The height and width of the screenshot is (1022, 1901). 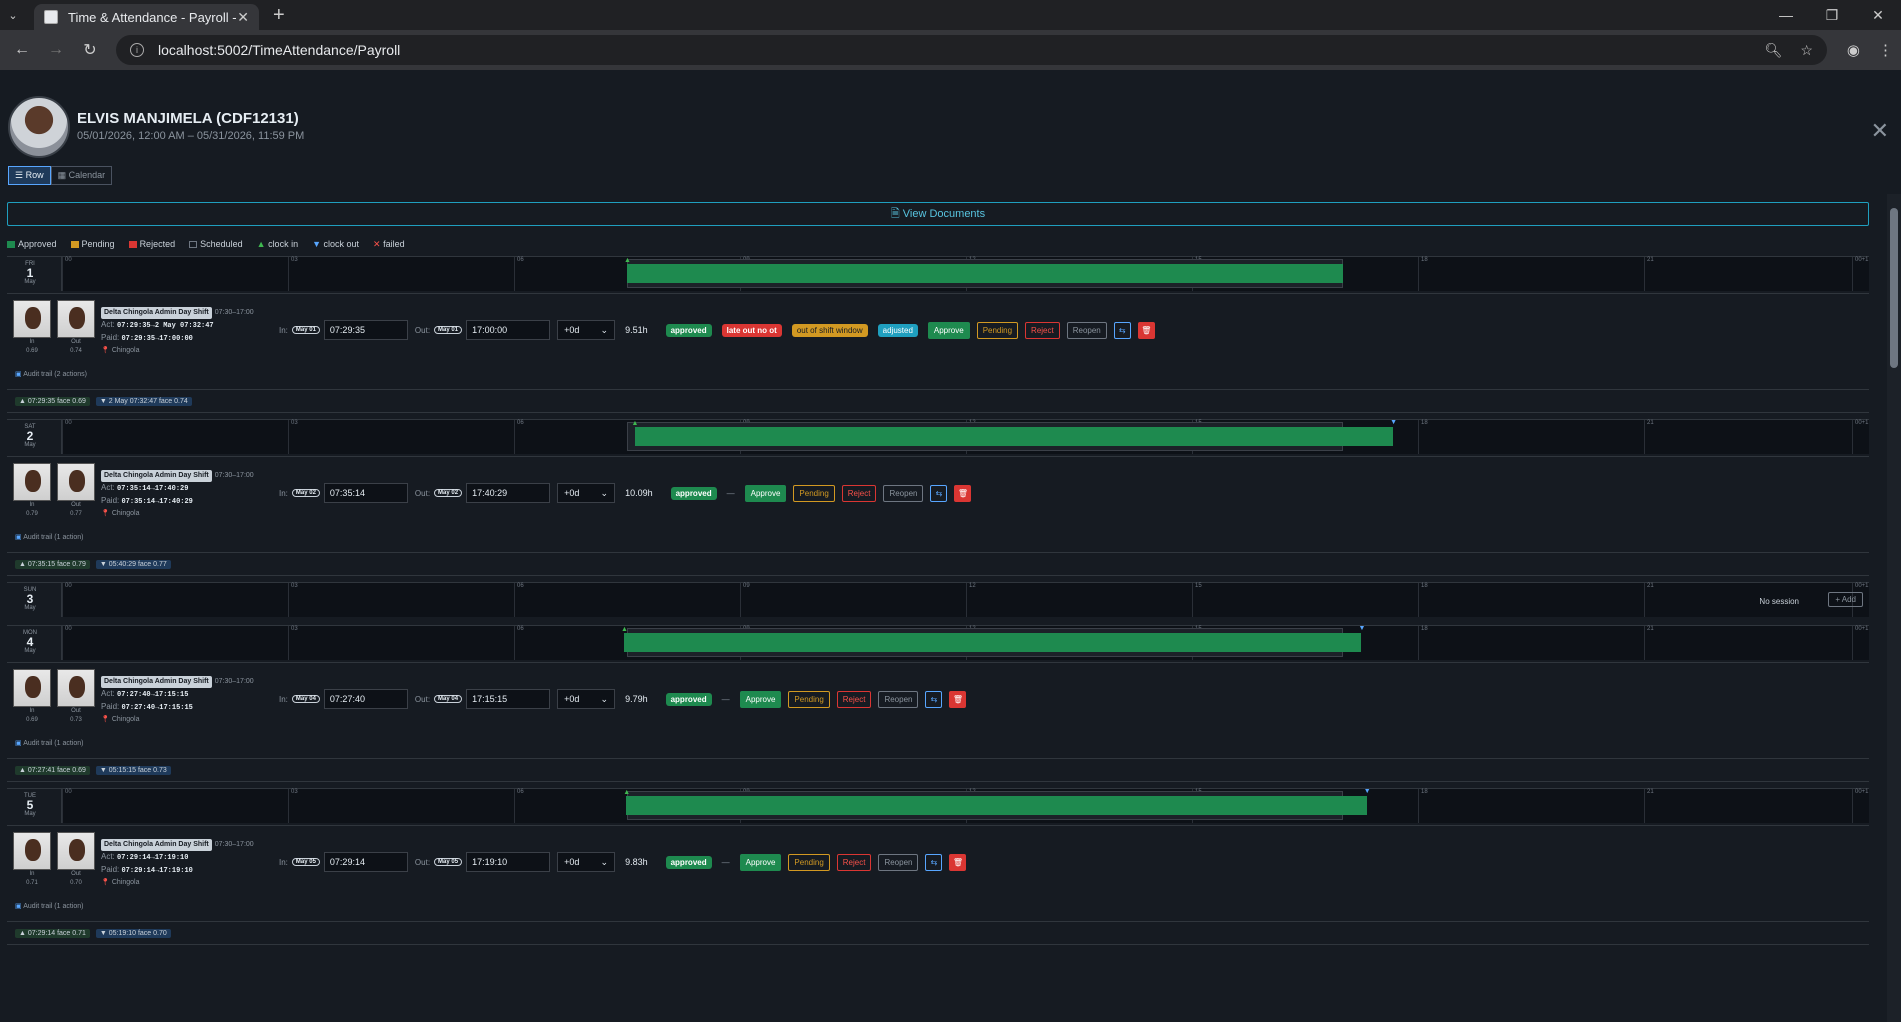 What do you see at coordinates (305, 493) in the screenshot?
I see `in-date-badge: May 02` at bounding box center [305, 493].